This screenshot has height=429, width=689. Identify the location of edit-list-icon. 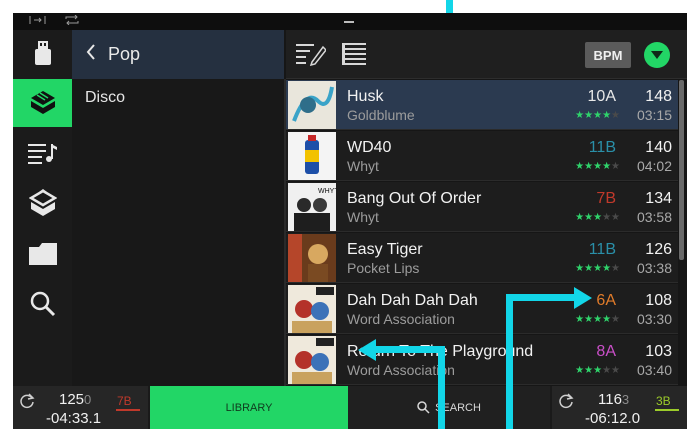
(312, 56).